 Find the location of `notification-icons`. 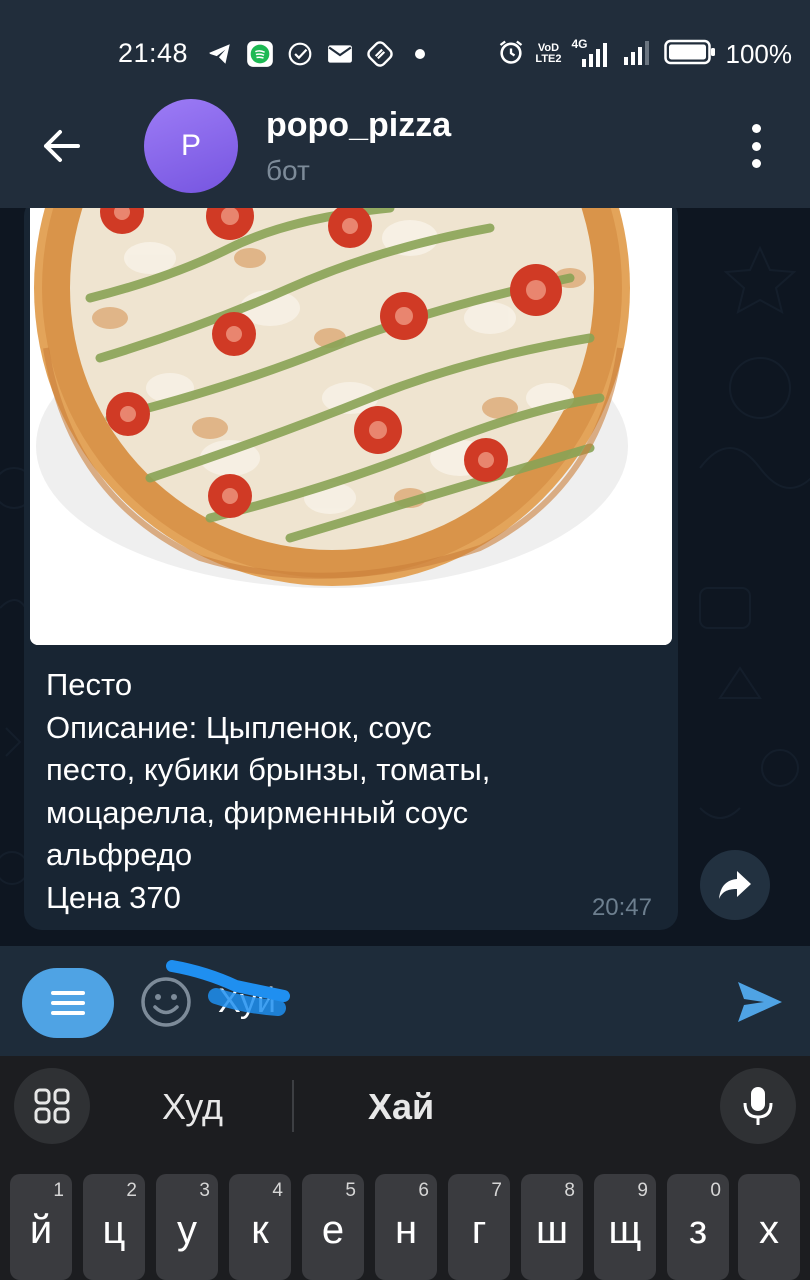

notification-icons is located at coordinates (320, 54).